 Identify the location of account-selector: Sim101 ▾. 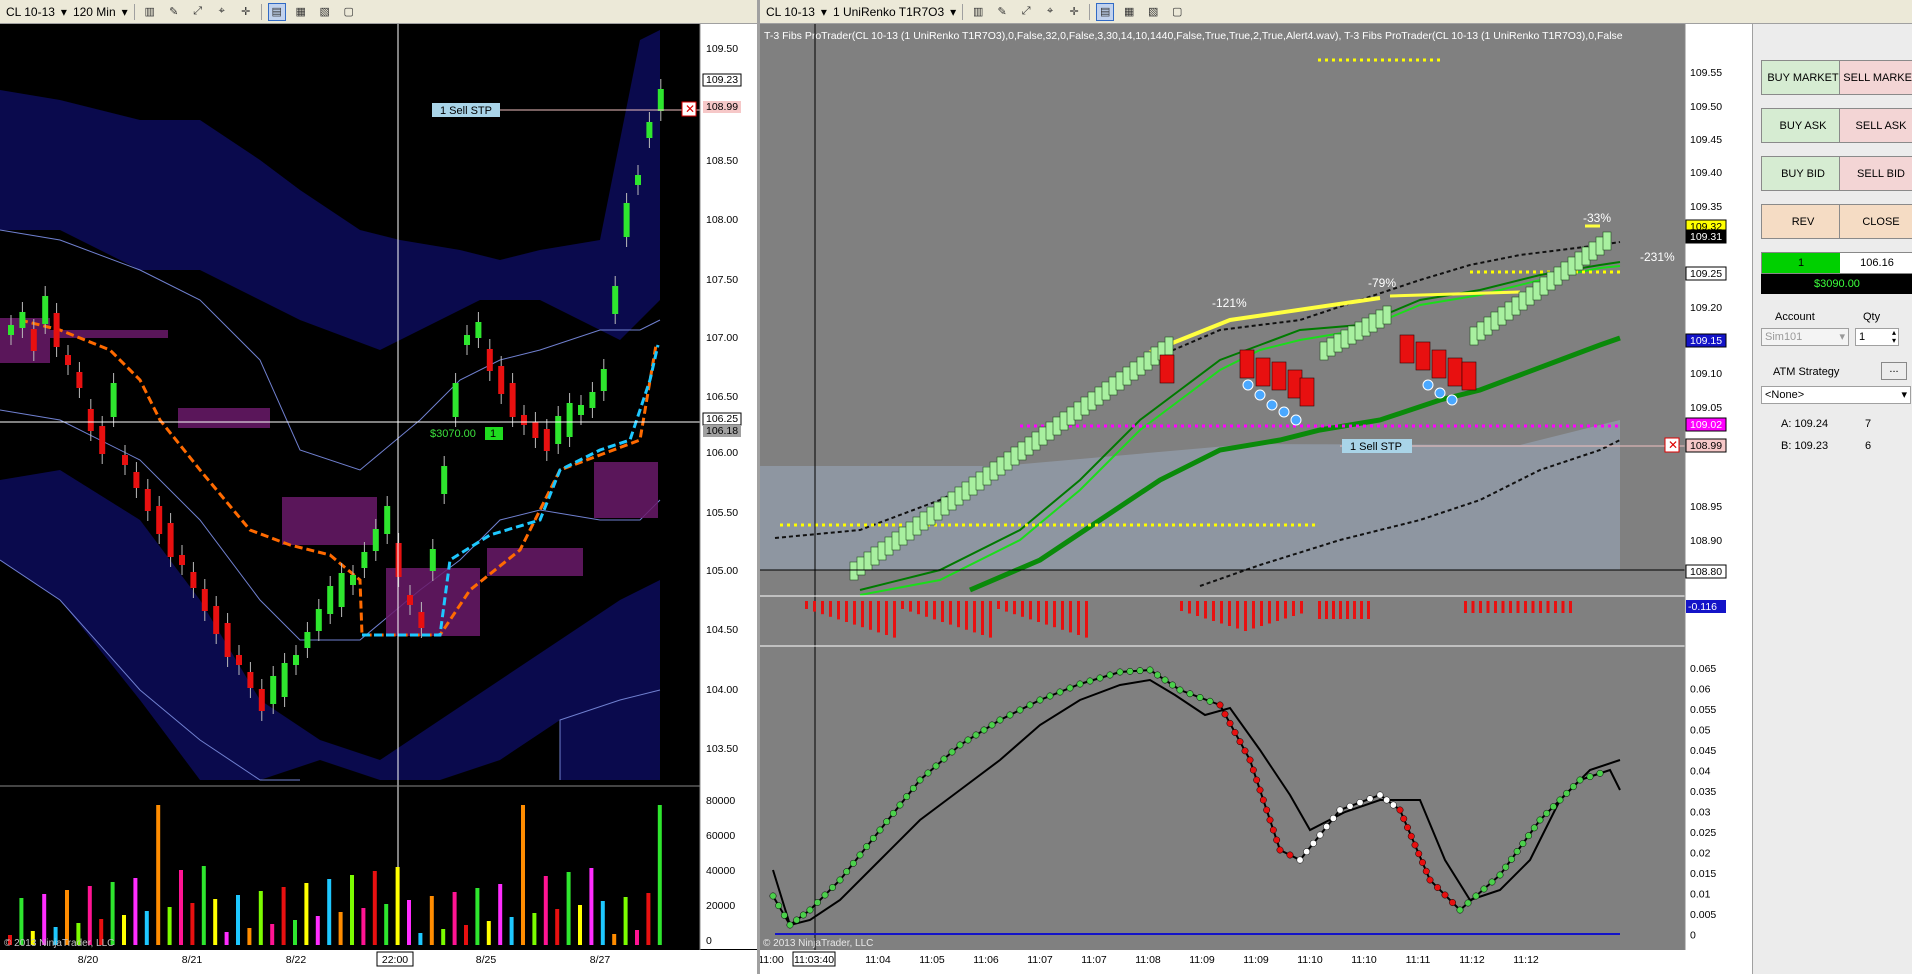
(1805, 337).